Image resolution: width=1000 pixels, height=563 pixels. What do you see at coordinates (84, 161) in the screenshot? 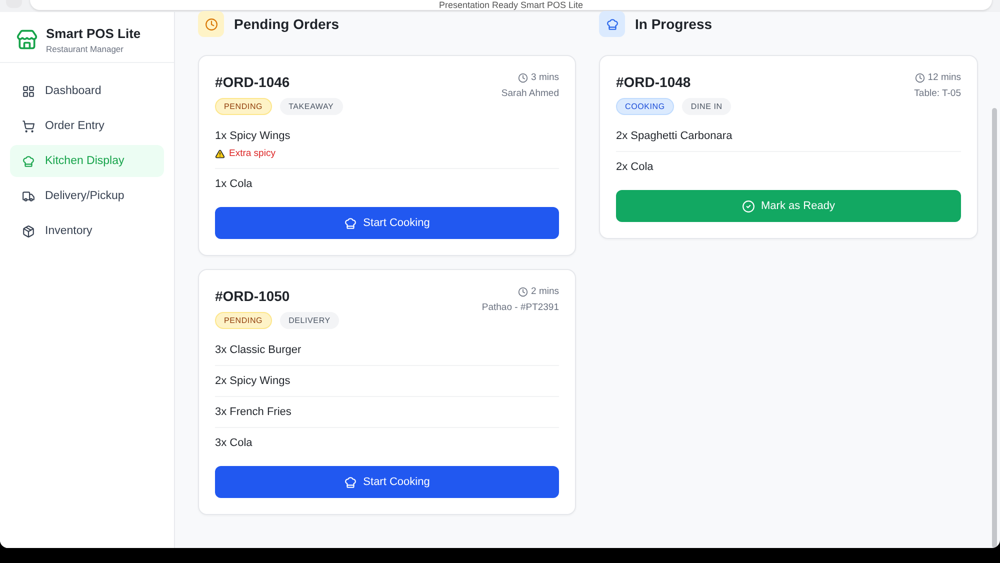
I see `sidebar-item-label: Kitchen Display` at bounding box center [84, 161].